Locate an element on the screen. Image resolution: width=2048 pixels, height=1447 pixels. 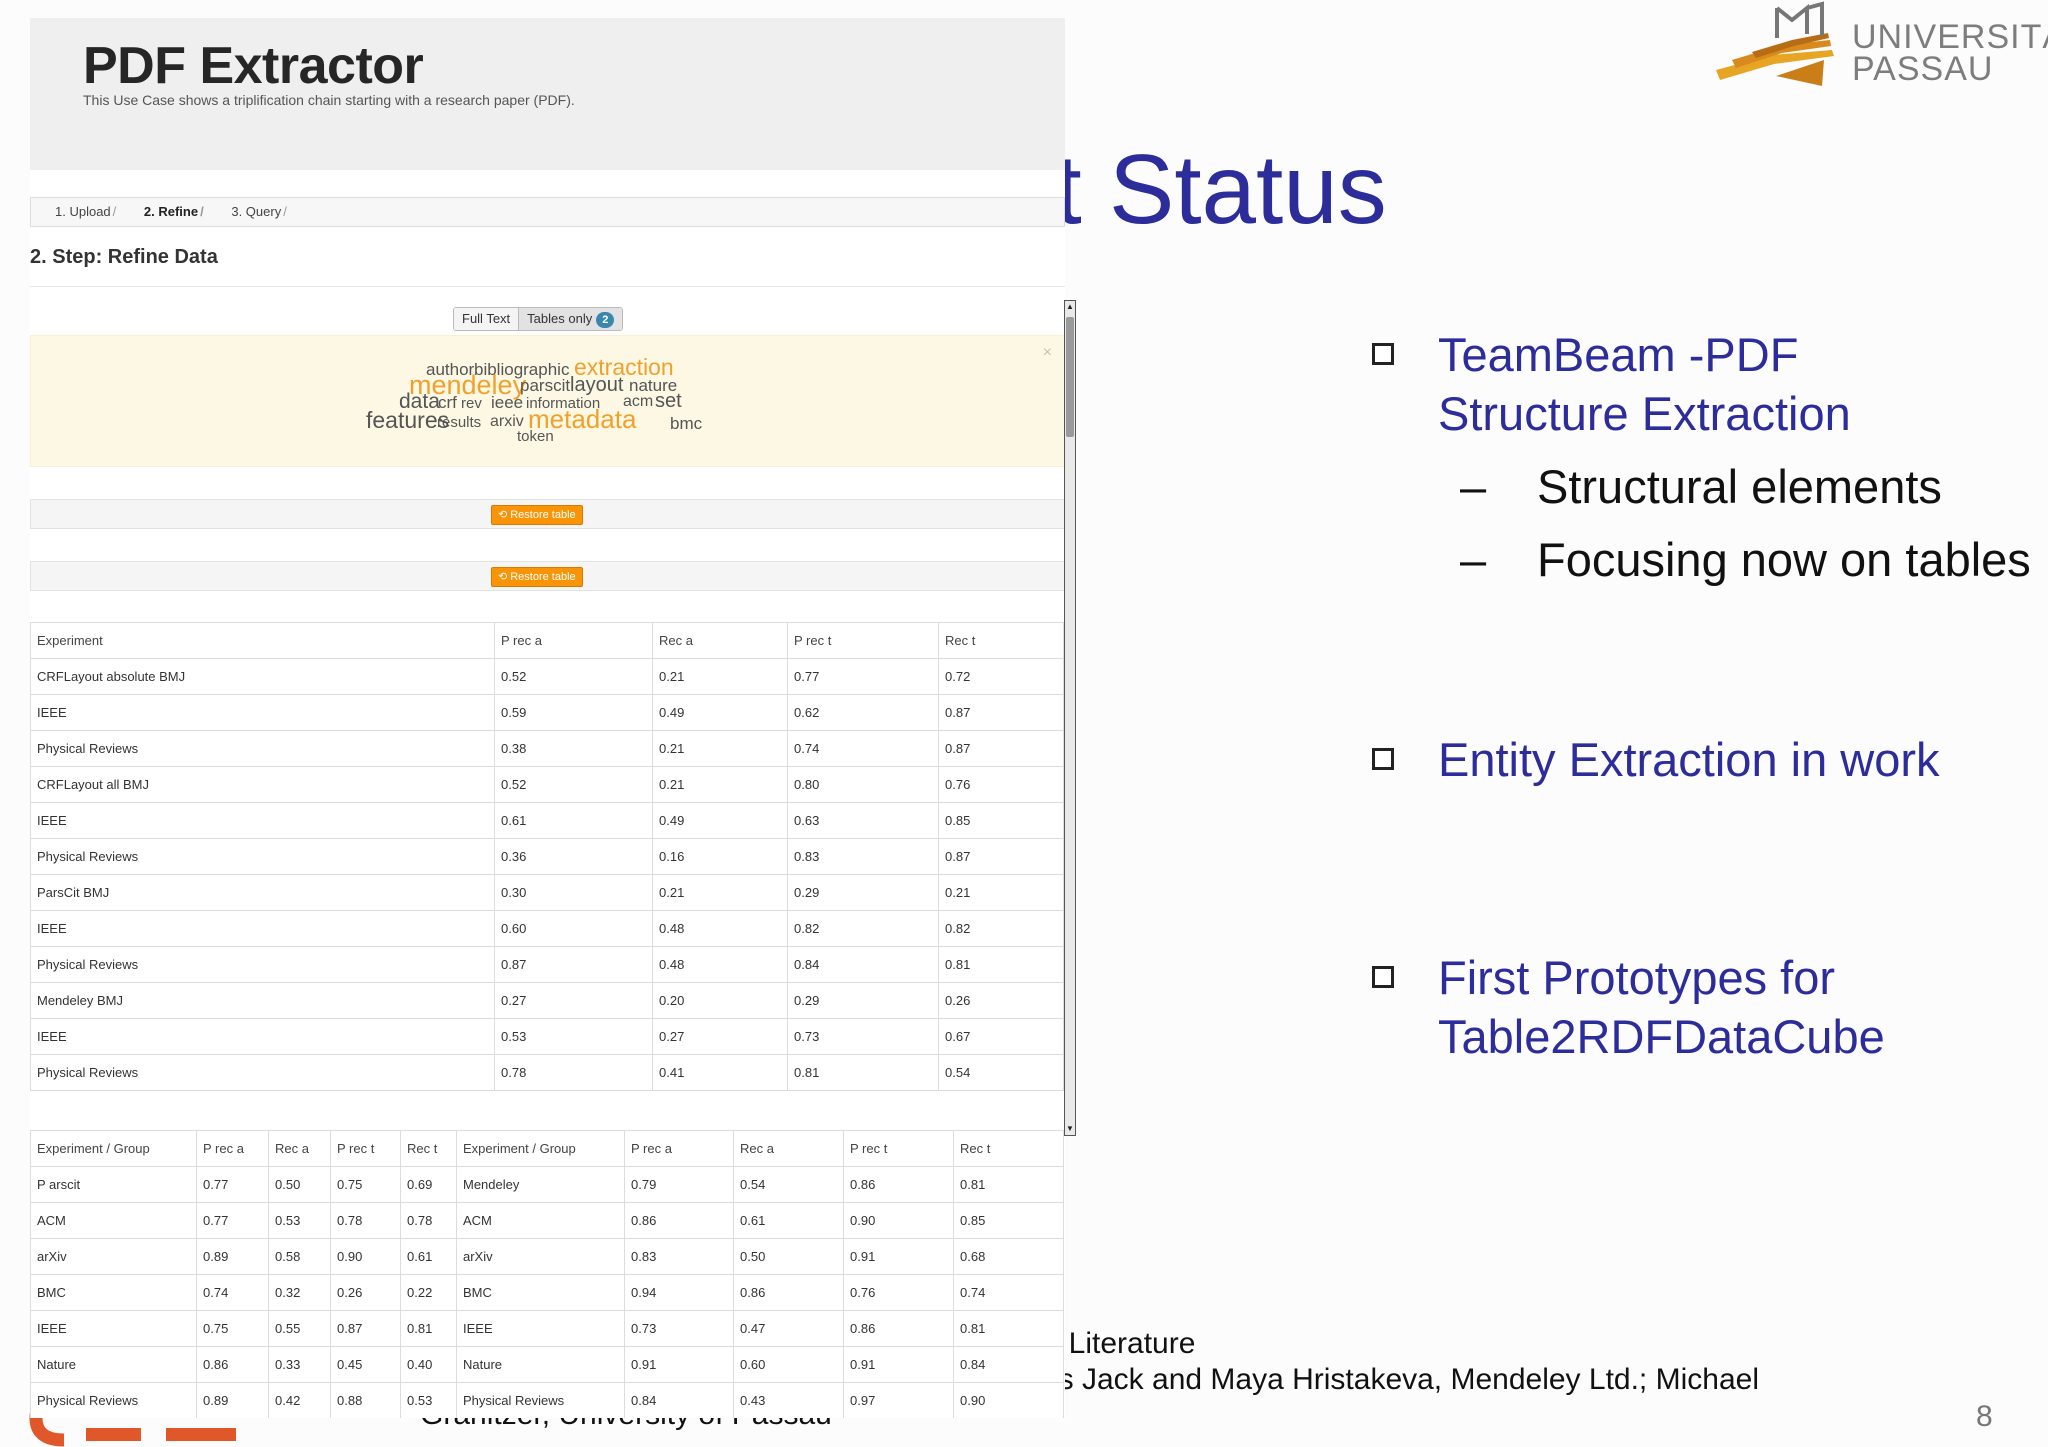
table-row: ParsCit BMJ 0.30 0.21 0.29 0.21 is located at coordinates (547, 892).